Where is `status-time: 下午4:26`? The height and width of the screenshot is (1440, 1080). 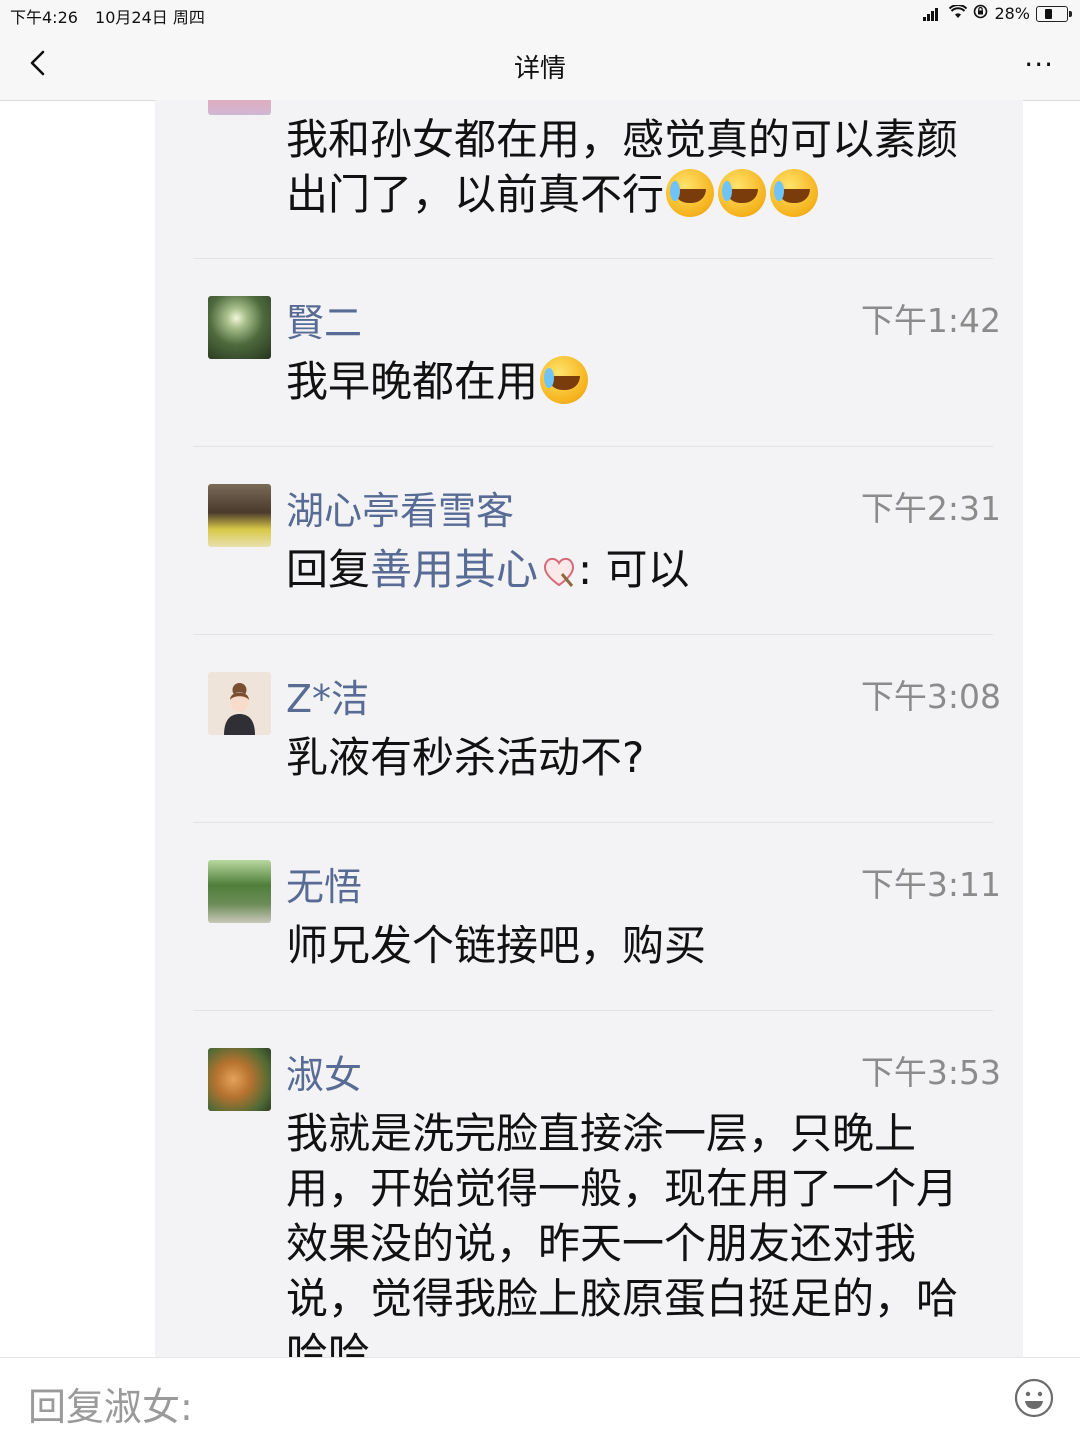 status-time: 下午4:26 is located at coordinates (44, 17).